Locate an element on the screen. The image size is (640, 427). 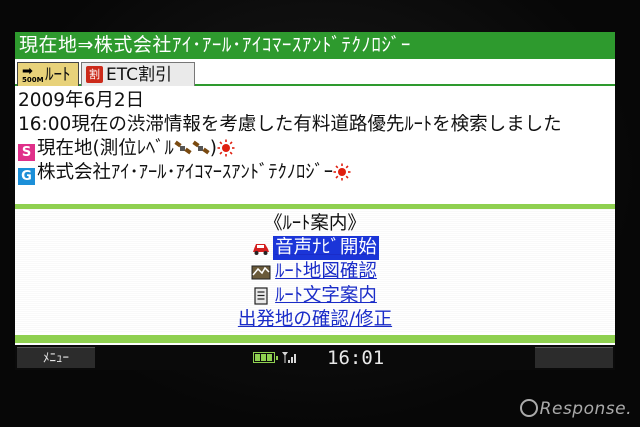
soft-key-bar: ﾒﾆｭｰ 16:01 is located at coordinates (315, 357).